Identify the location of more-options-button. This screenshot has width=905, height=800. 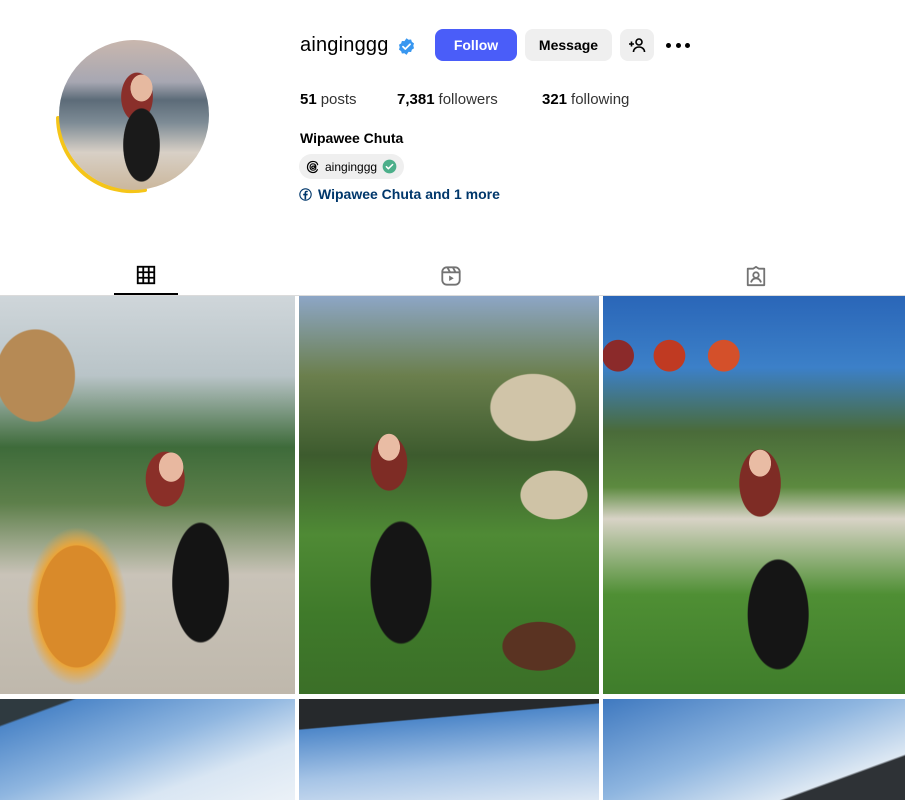
(678, 45).